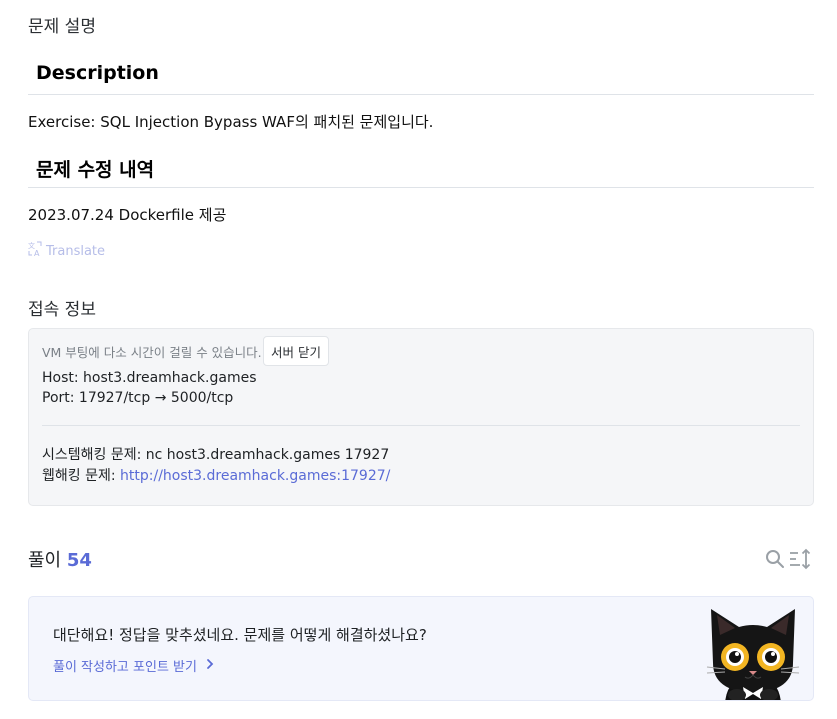 This screenshot has height=719, width=837. I want to click on web-hacking-link: http://host3.dreamhack.games:17927/, so click(255, 476).